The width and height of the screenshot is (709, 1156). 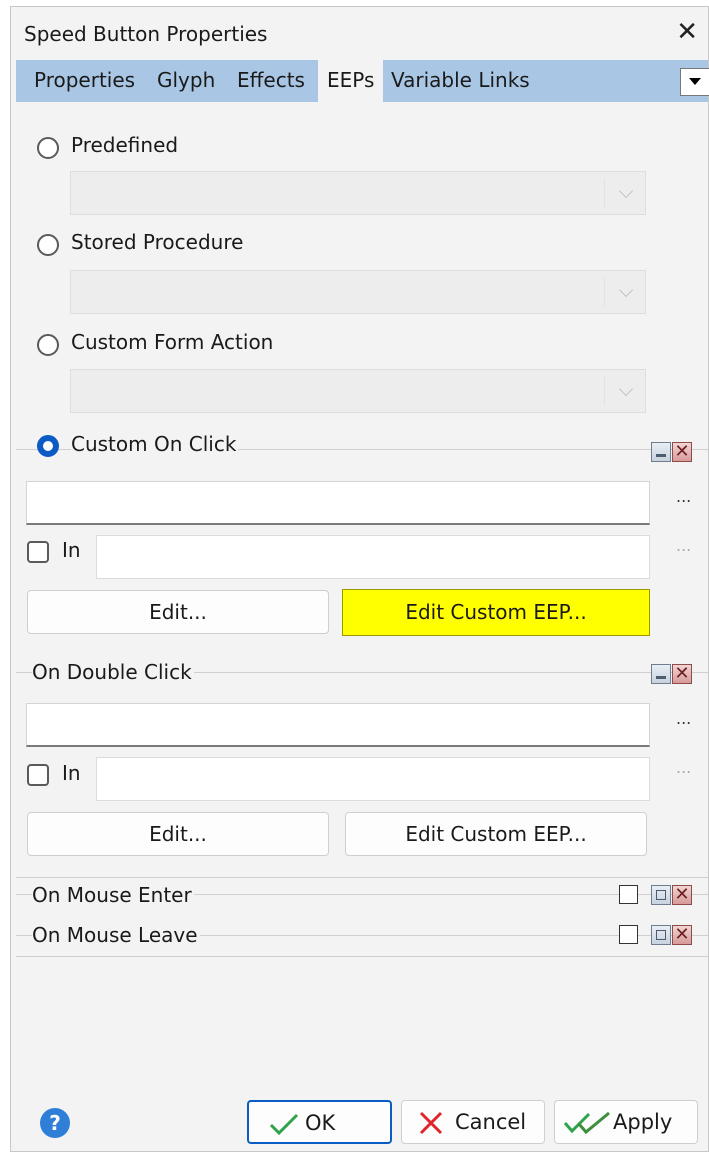 What do you see at coordinates (172, 342) in the screenshot?
I see `custom-form-action-label: Custom Form Action` at bounding box center [172, 342].